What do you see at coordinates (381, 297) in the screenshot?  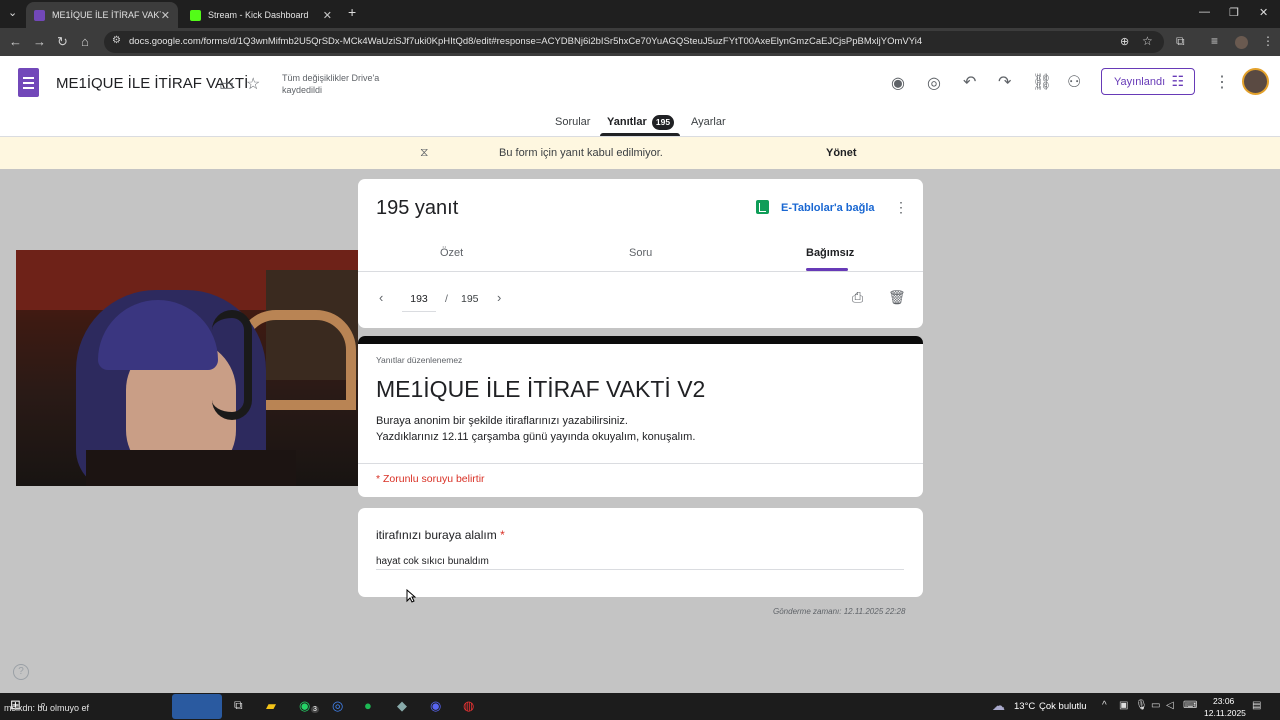 I see `previous-response-chevron-icon: ‹` at bounding box center [381, 297].